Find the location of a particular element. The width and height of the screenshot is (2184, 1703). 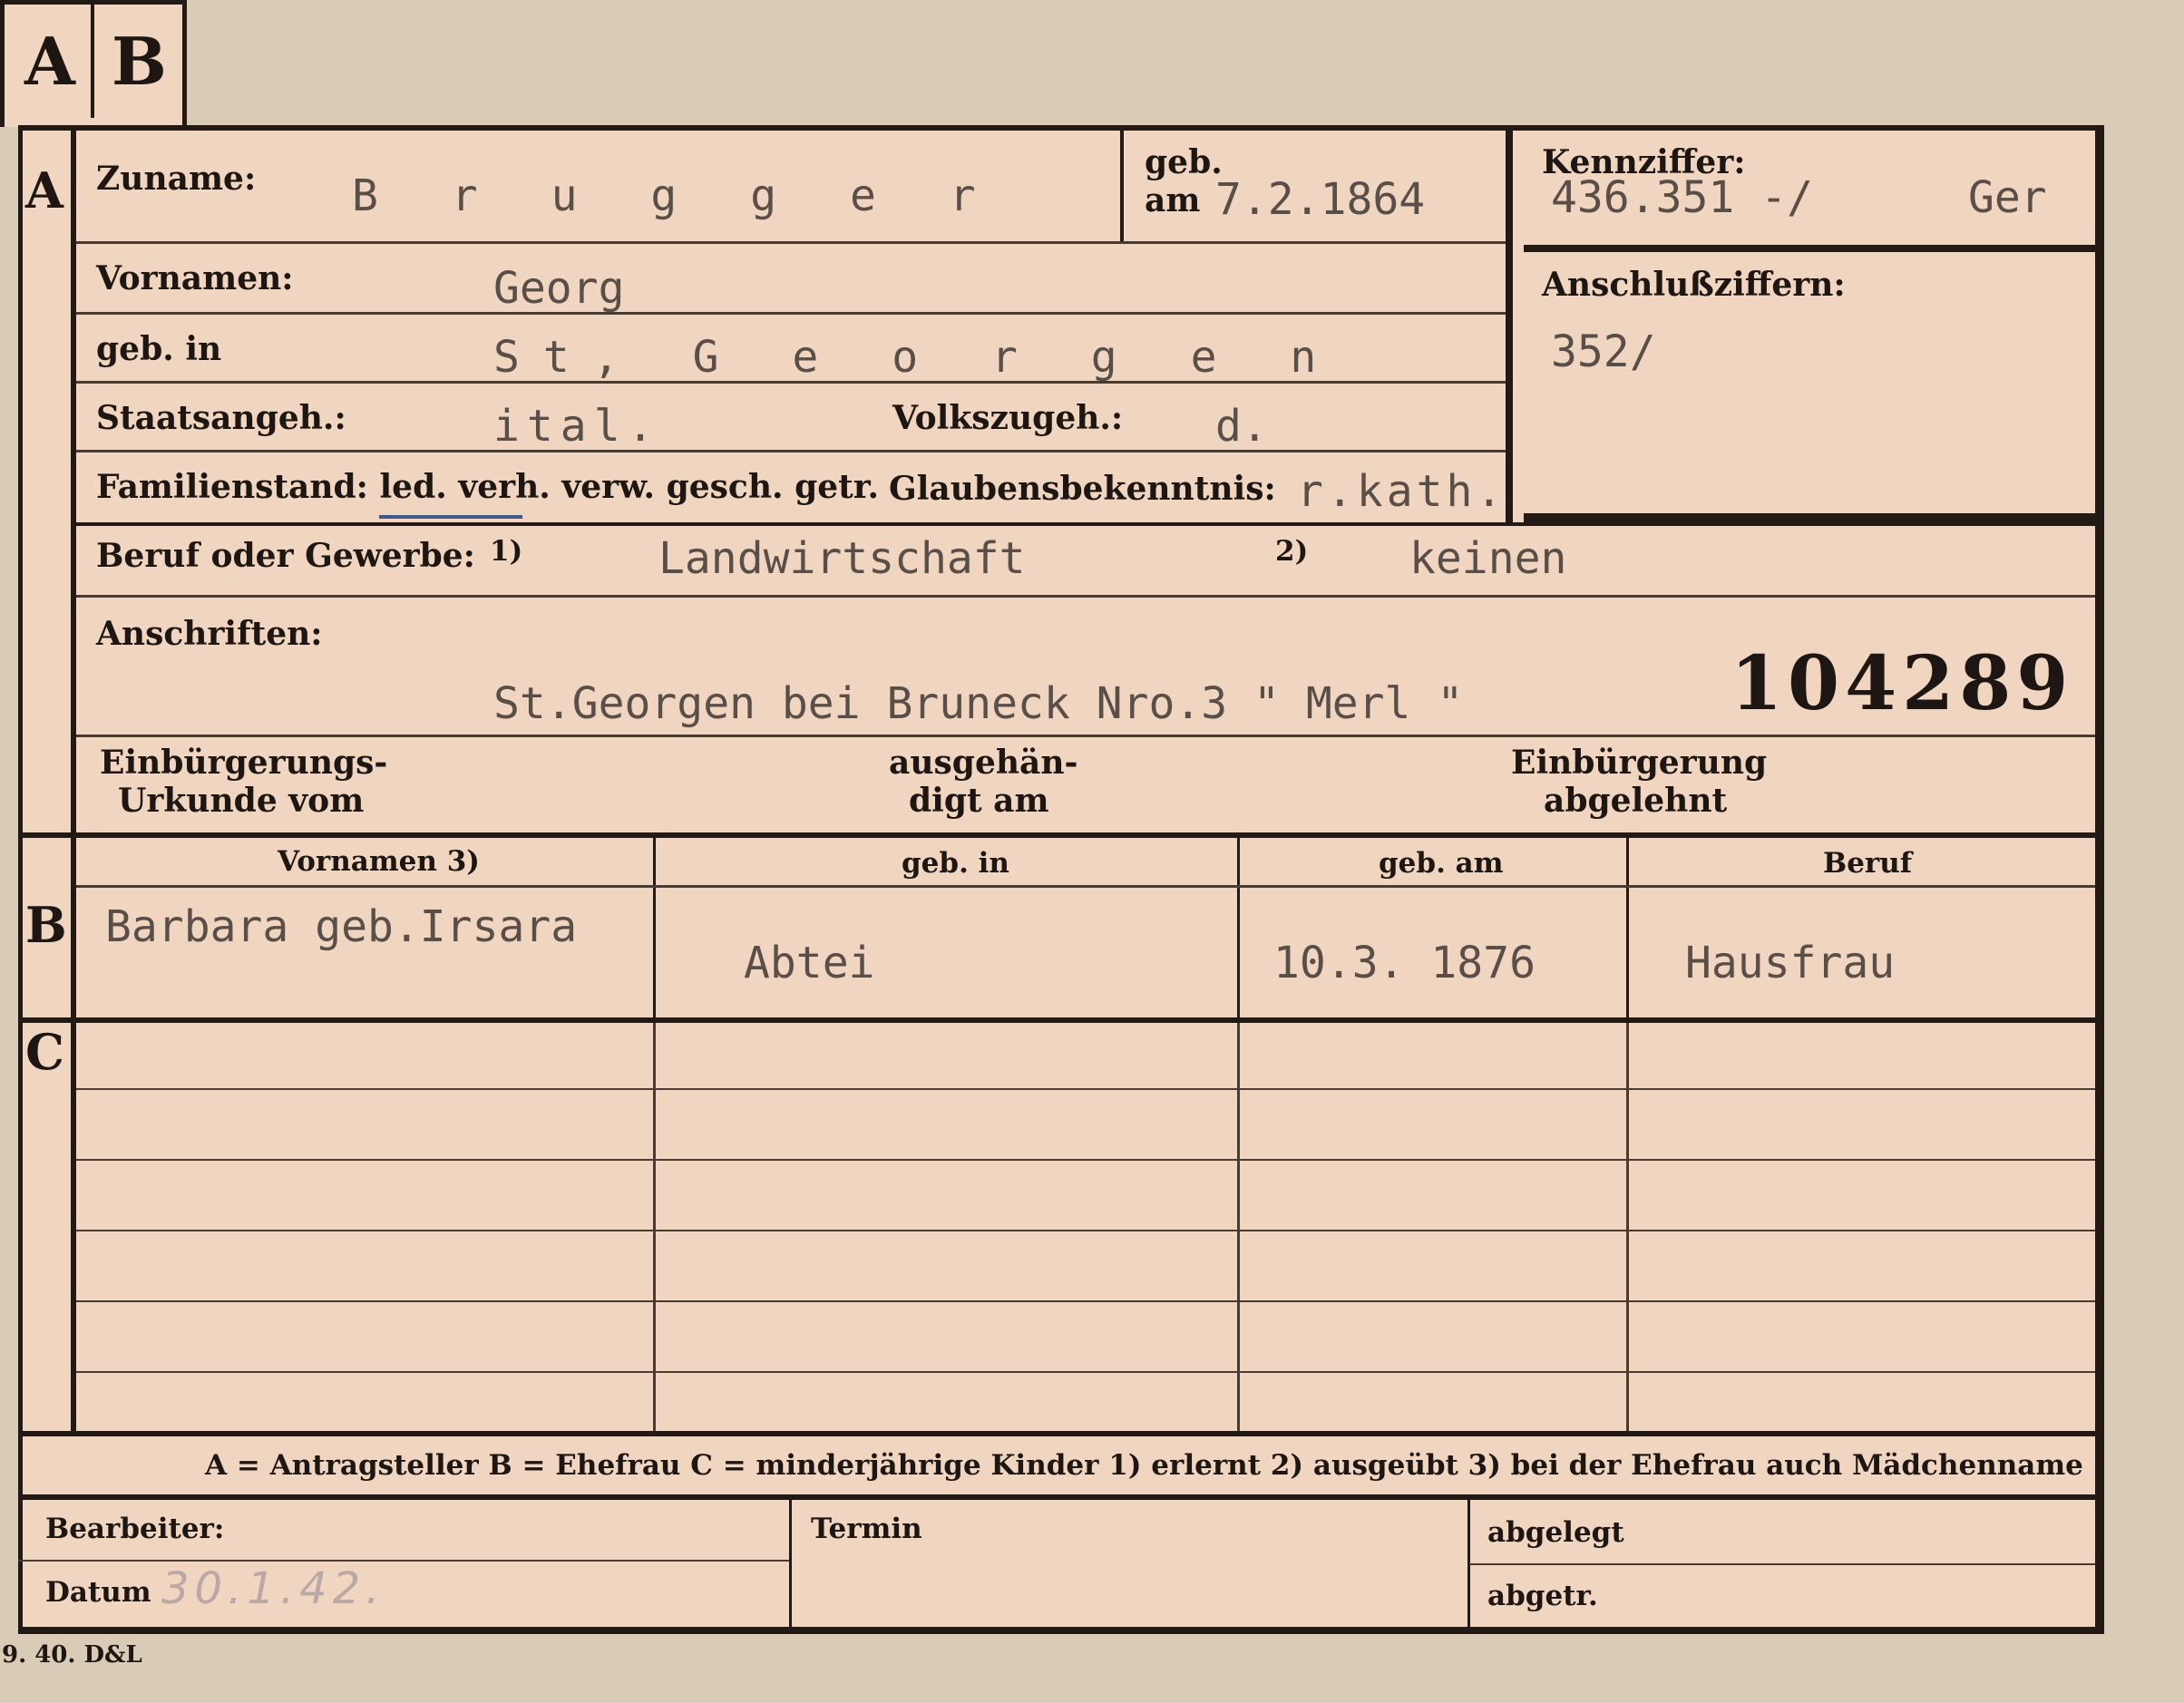

birthplace-label: geb. in is located at coordinates (159, 349).